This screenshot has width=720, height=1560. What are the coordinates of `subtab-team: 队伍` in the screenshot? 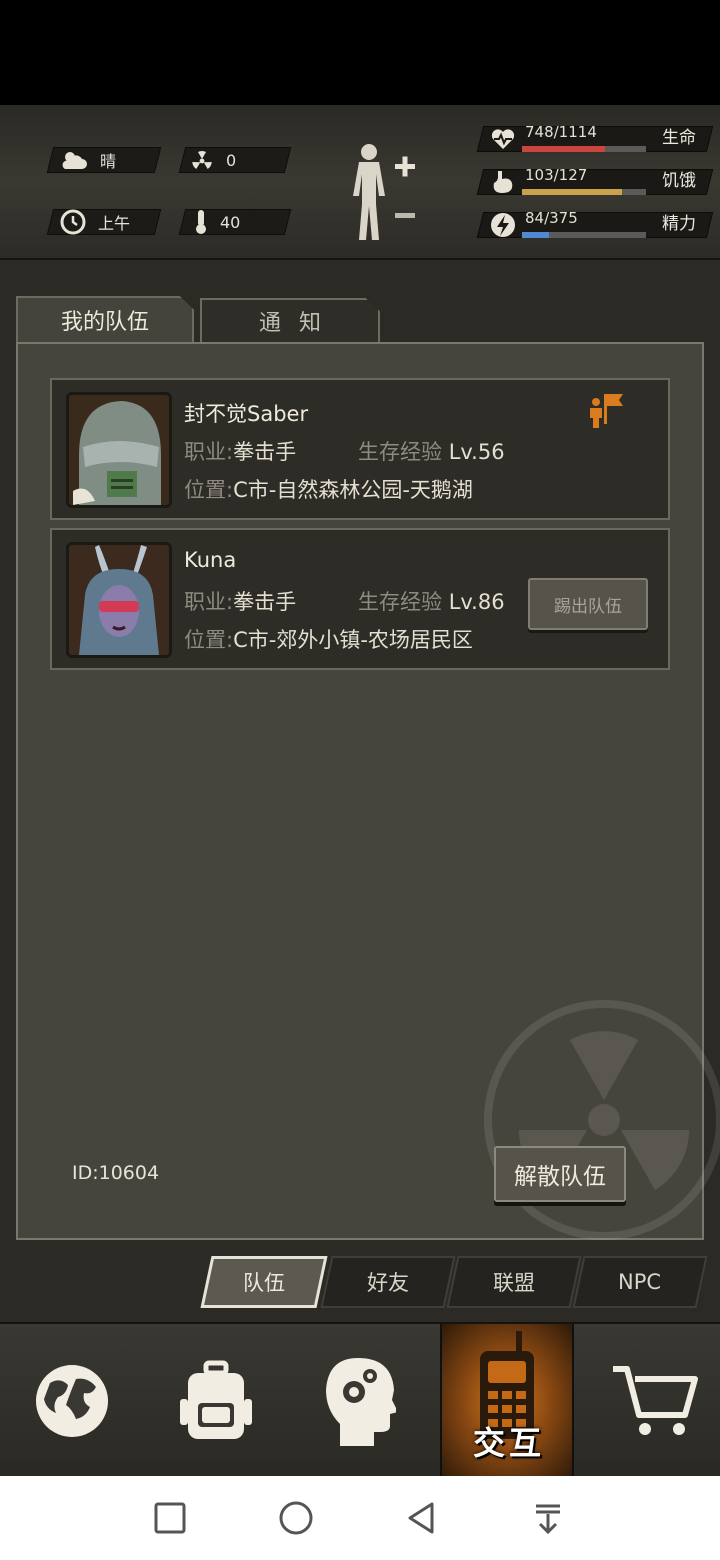 It's located at (264, 1282).